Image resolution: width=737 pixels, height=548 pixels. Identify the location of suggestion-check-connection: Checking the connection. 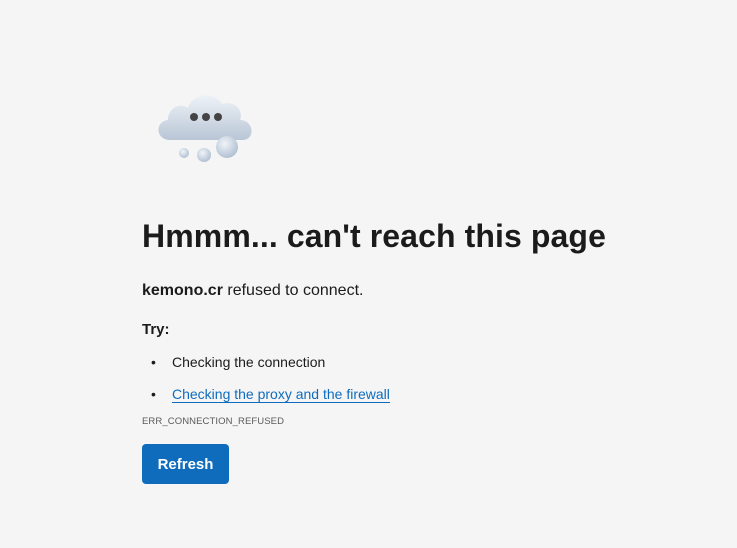
(249, 362).